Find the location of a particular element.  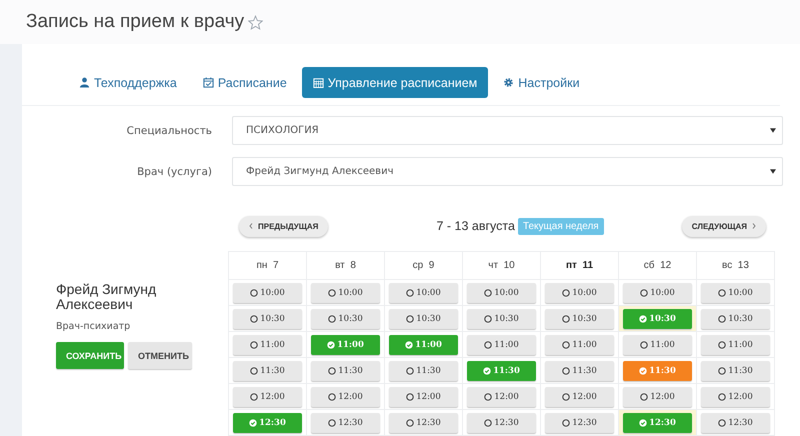

calendar-icon is located at coordinates (318, 82).